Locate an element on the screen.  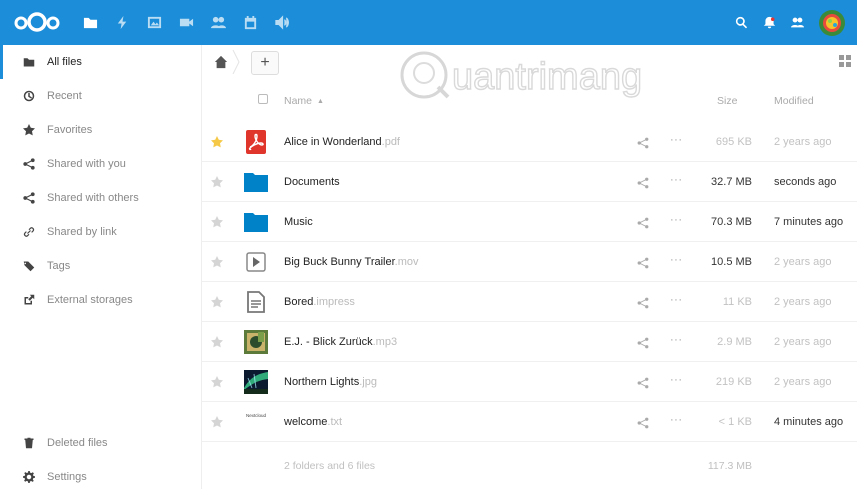
file-name: E.J. - Blick Zurück.mp3 is located at coordinates (340, 342).